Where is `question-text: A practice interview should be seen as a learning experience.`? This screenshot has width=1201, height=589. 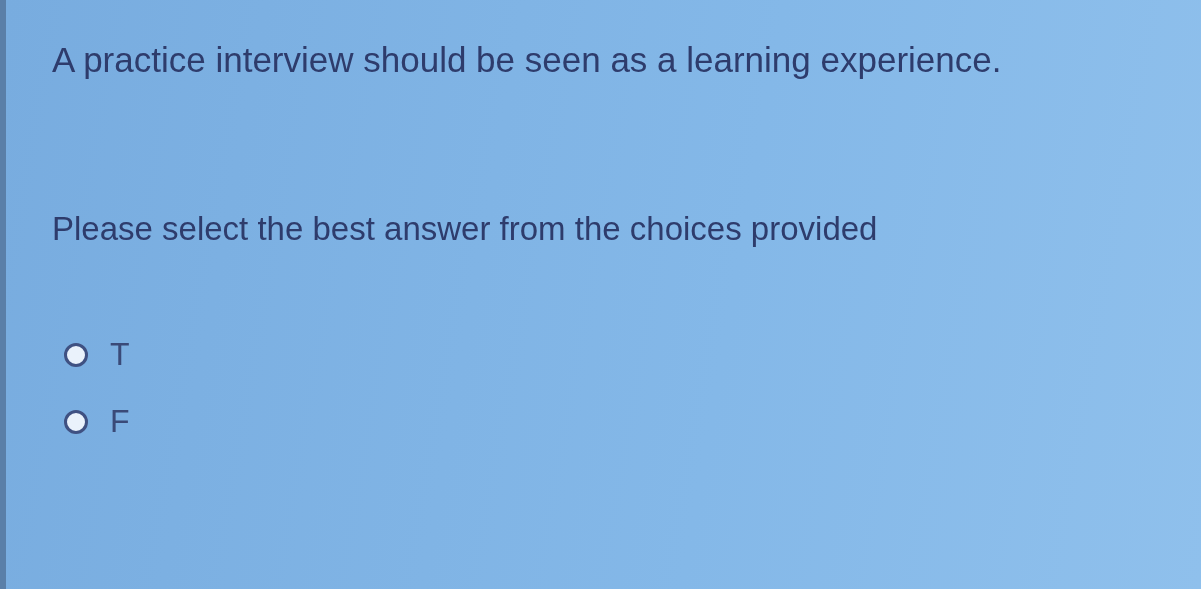 question-text: A practice interview should be seen as a learning experience. is located at coordinates (527, 60).